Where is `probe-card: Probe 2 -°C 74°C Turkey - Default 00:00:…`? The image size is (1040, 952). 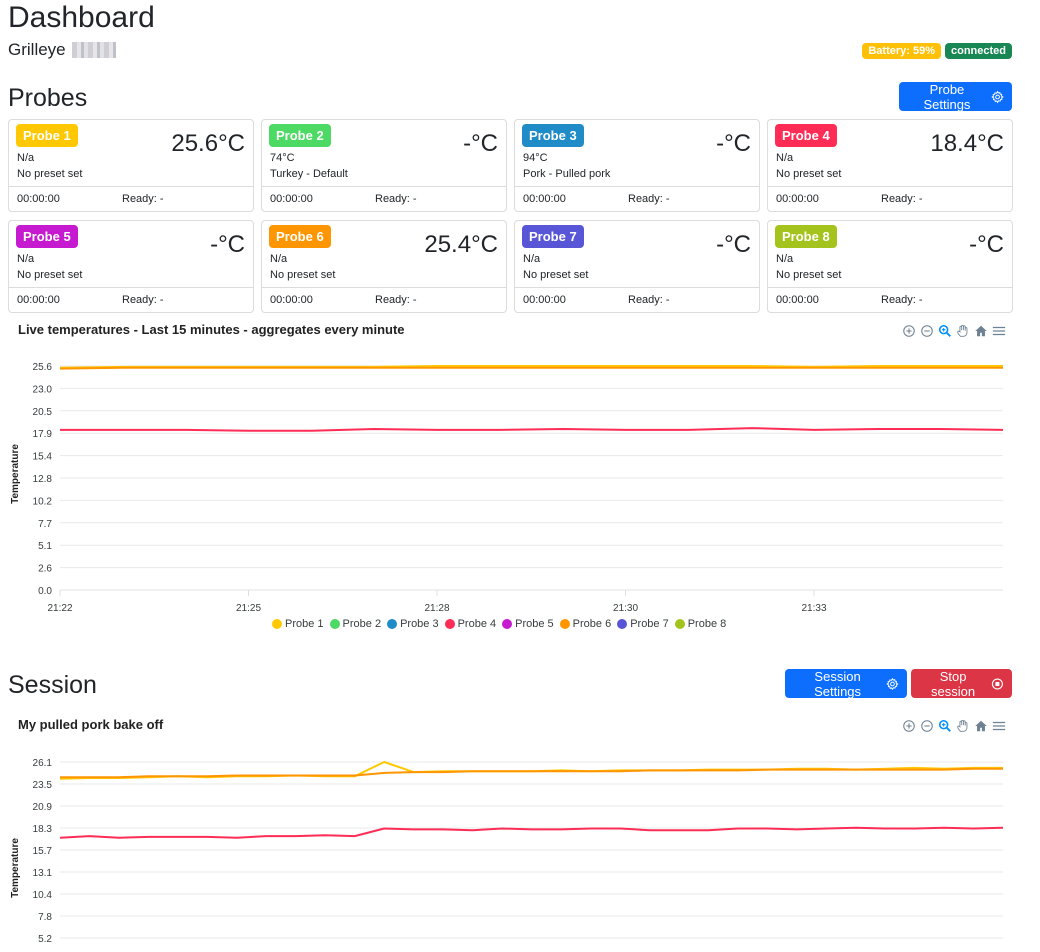
probe-card: Probe 2 -°C 74°C Turkey - Default 00:00:… is located at coordinates (384, 165).